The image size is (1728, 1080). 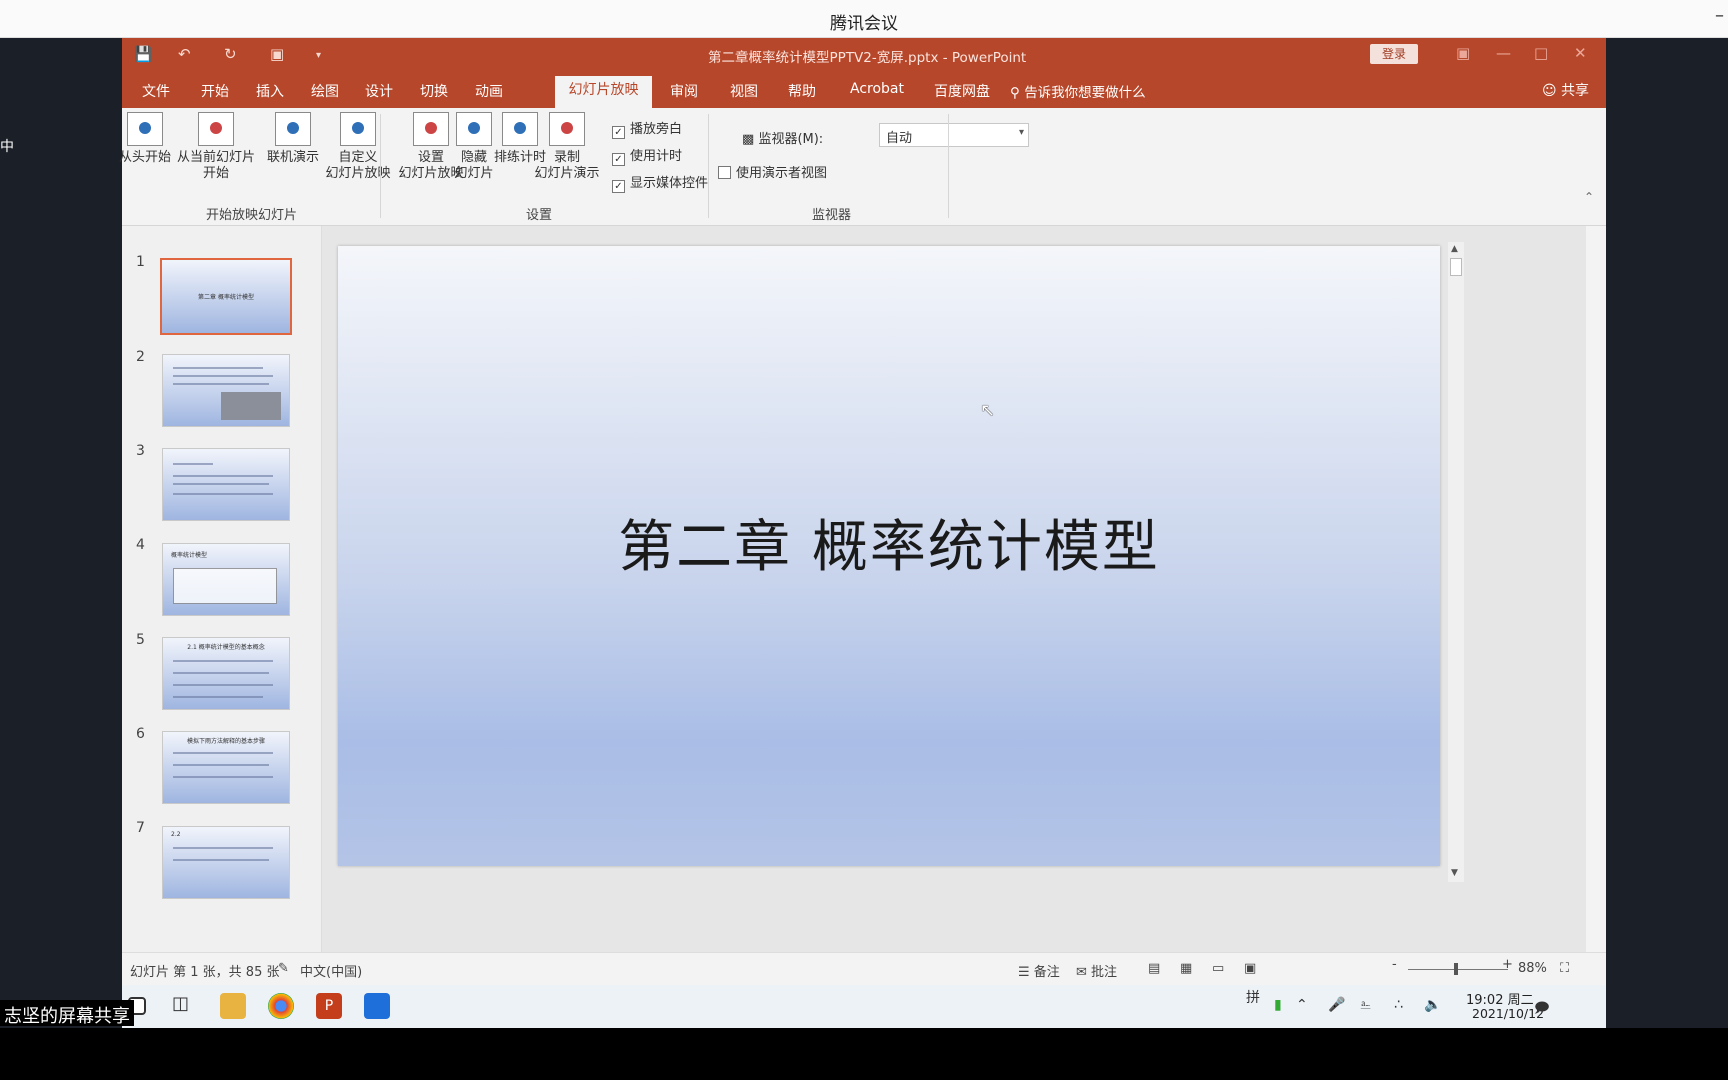 I want to click on record-slide-show-button: 录制 幻灯片演示, so click(x=567, y=147).